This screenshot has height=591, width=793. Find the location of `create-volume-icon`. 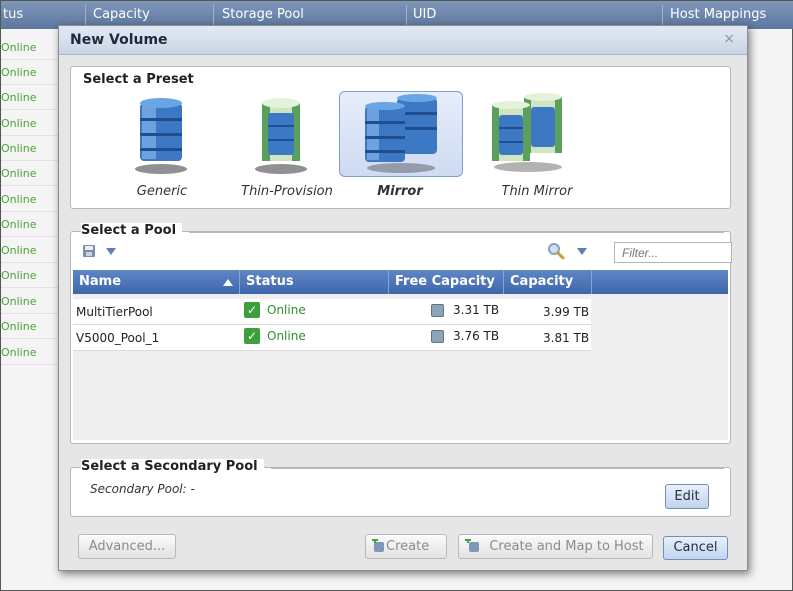

create-volume-icon is located at coordinates (378, 545).